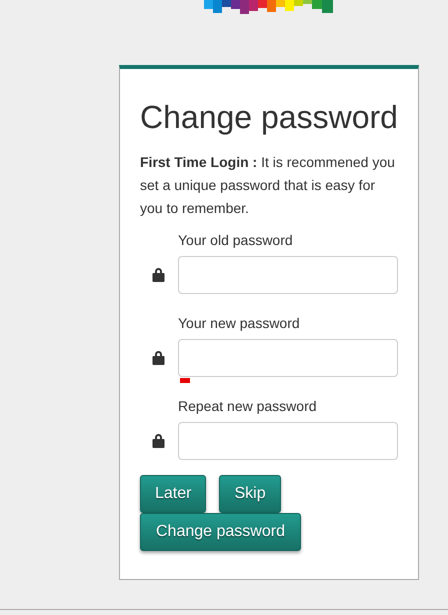 This screenshot has width=448, height=615. Describe the element at coordinates (235, 240) in the screenshot. I see `field-label: Your old password` at that location.